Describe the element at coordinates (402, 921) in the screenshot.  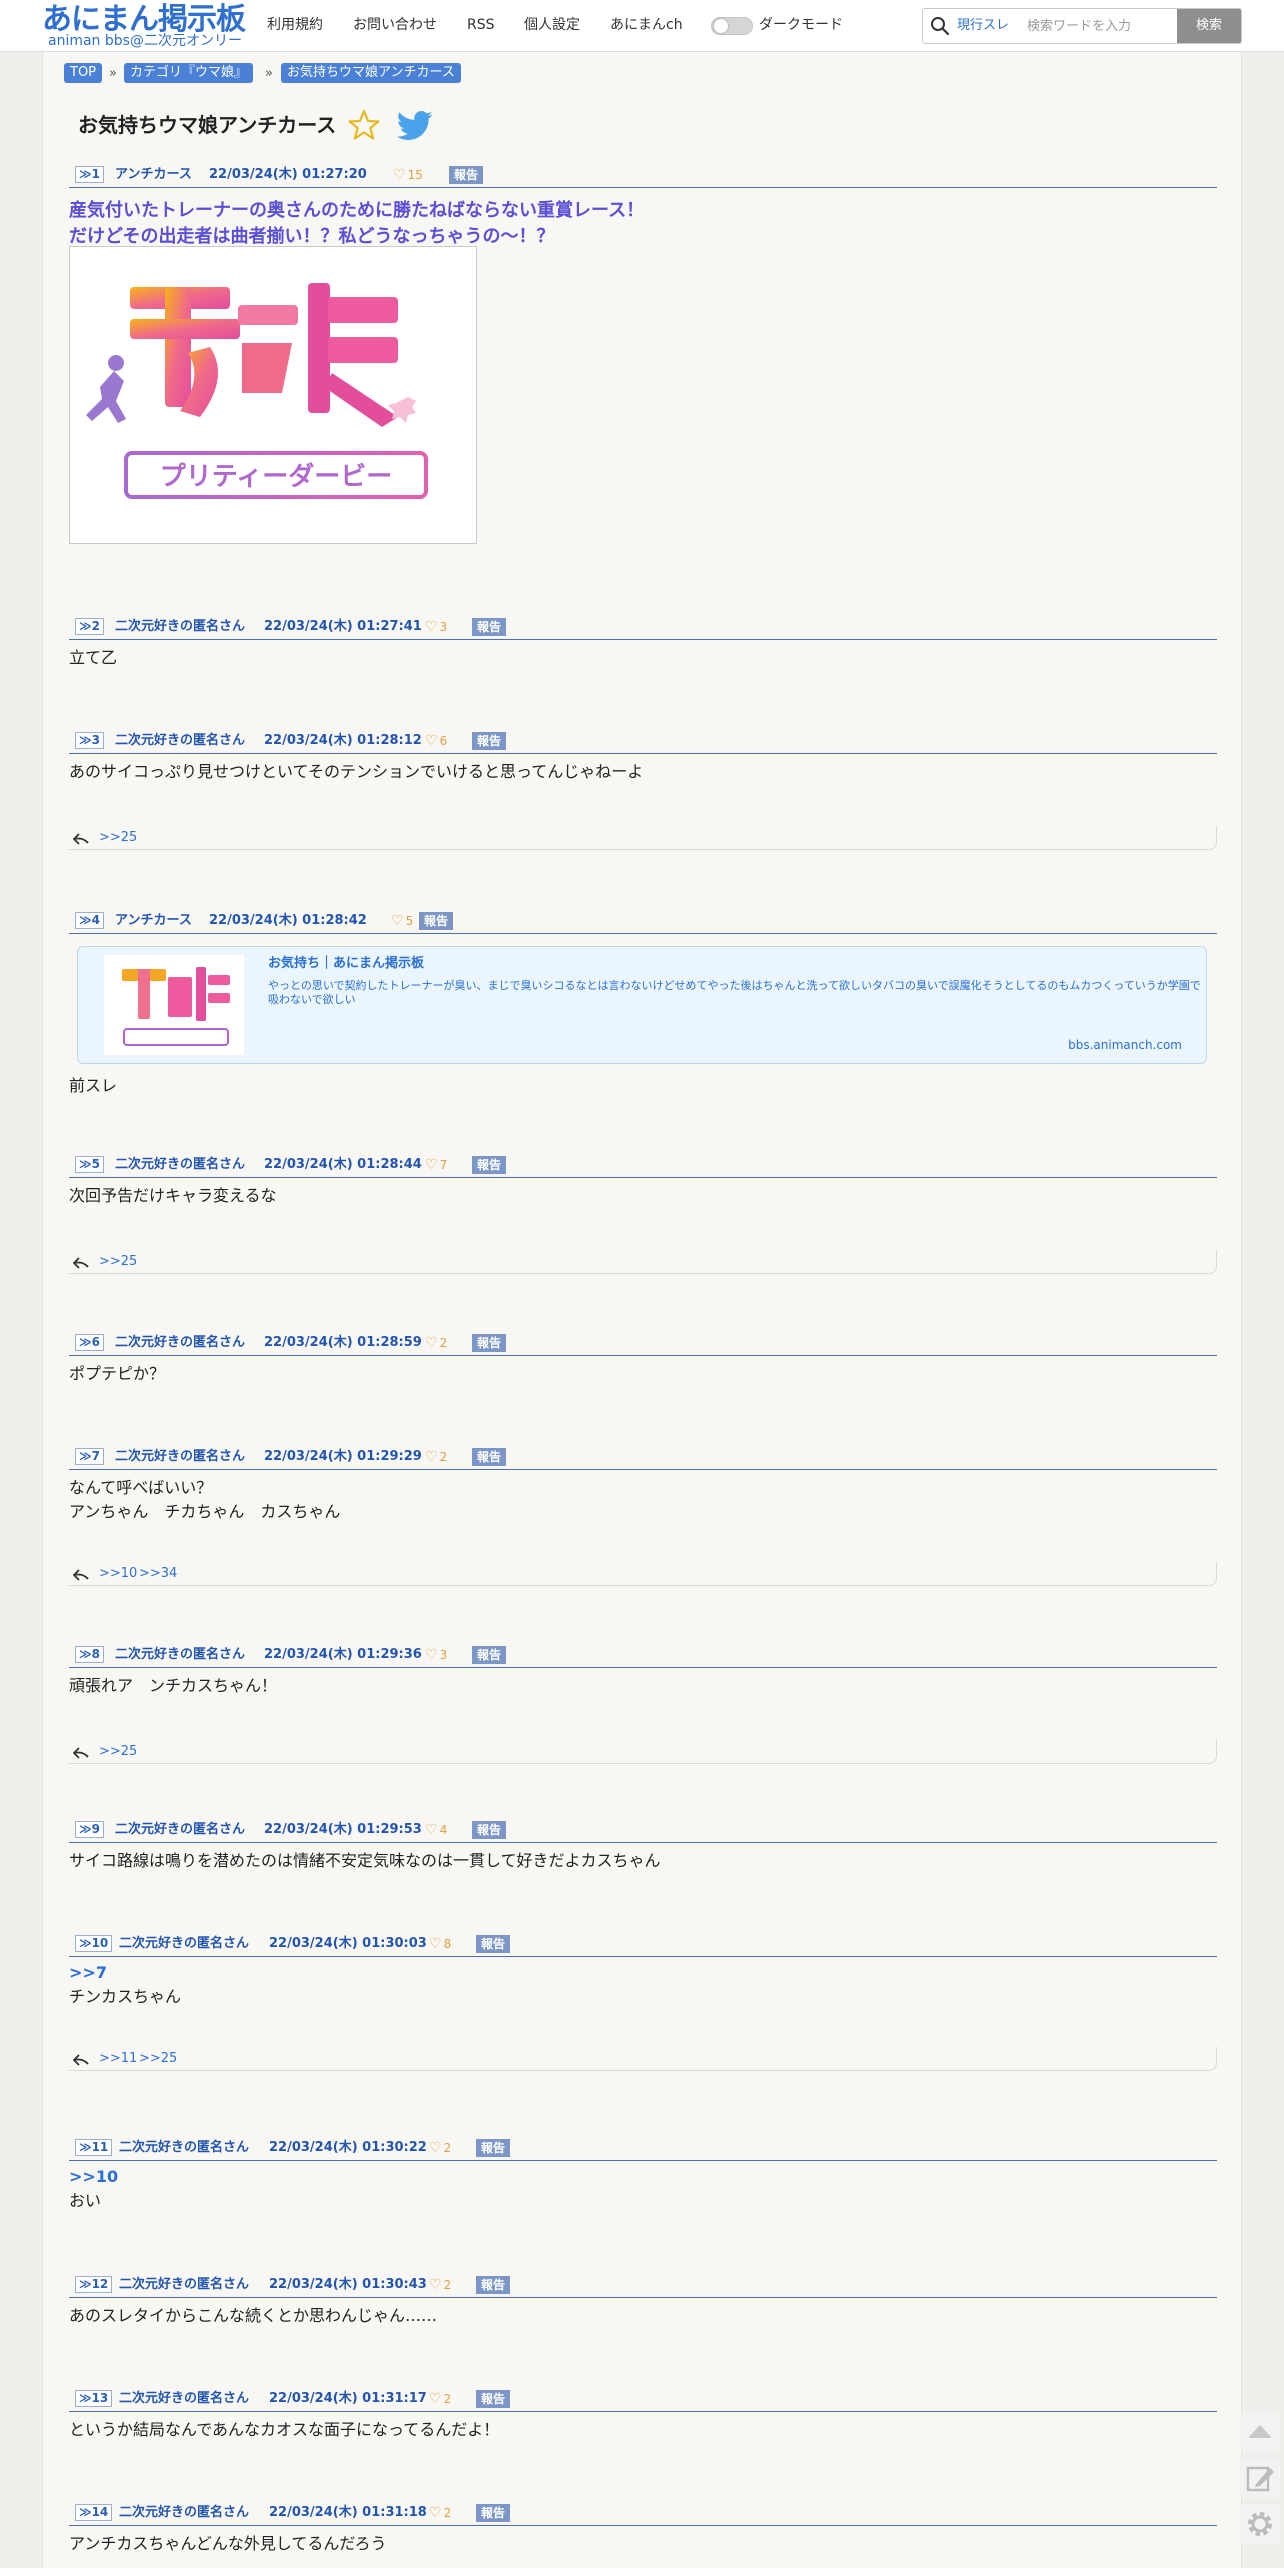
I see `like-button: ♡ 5` at that location.